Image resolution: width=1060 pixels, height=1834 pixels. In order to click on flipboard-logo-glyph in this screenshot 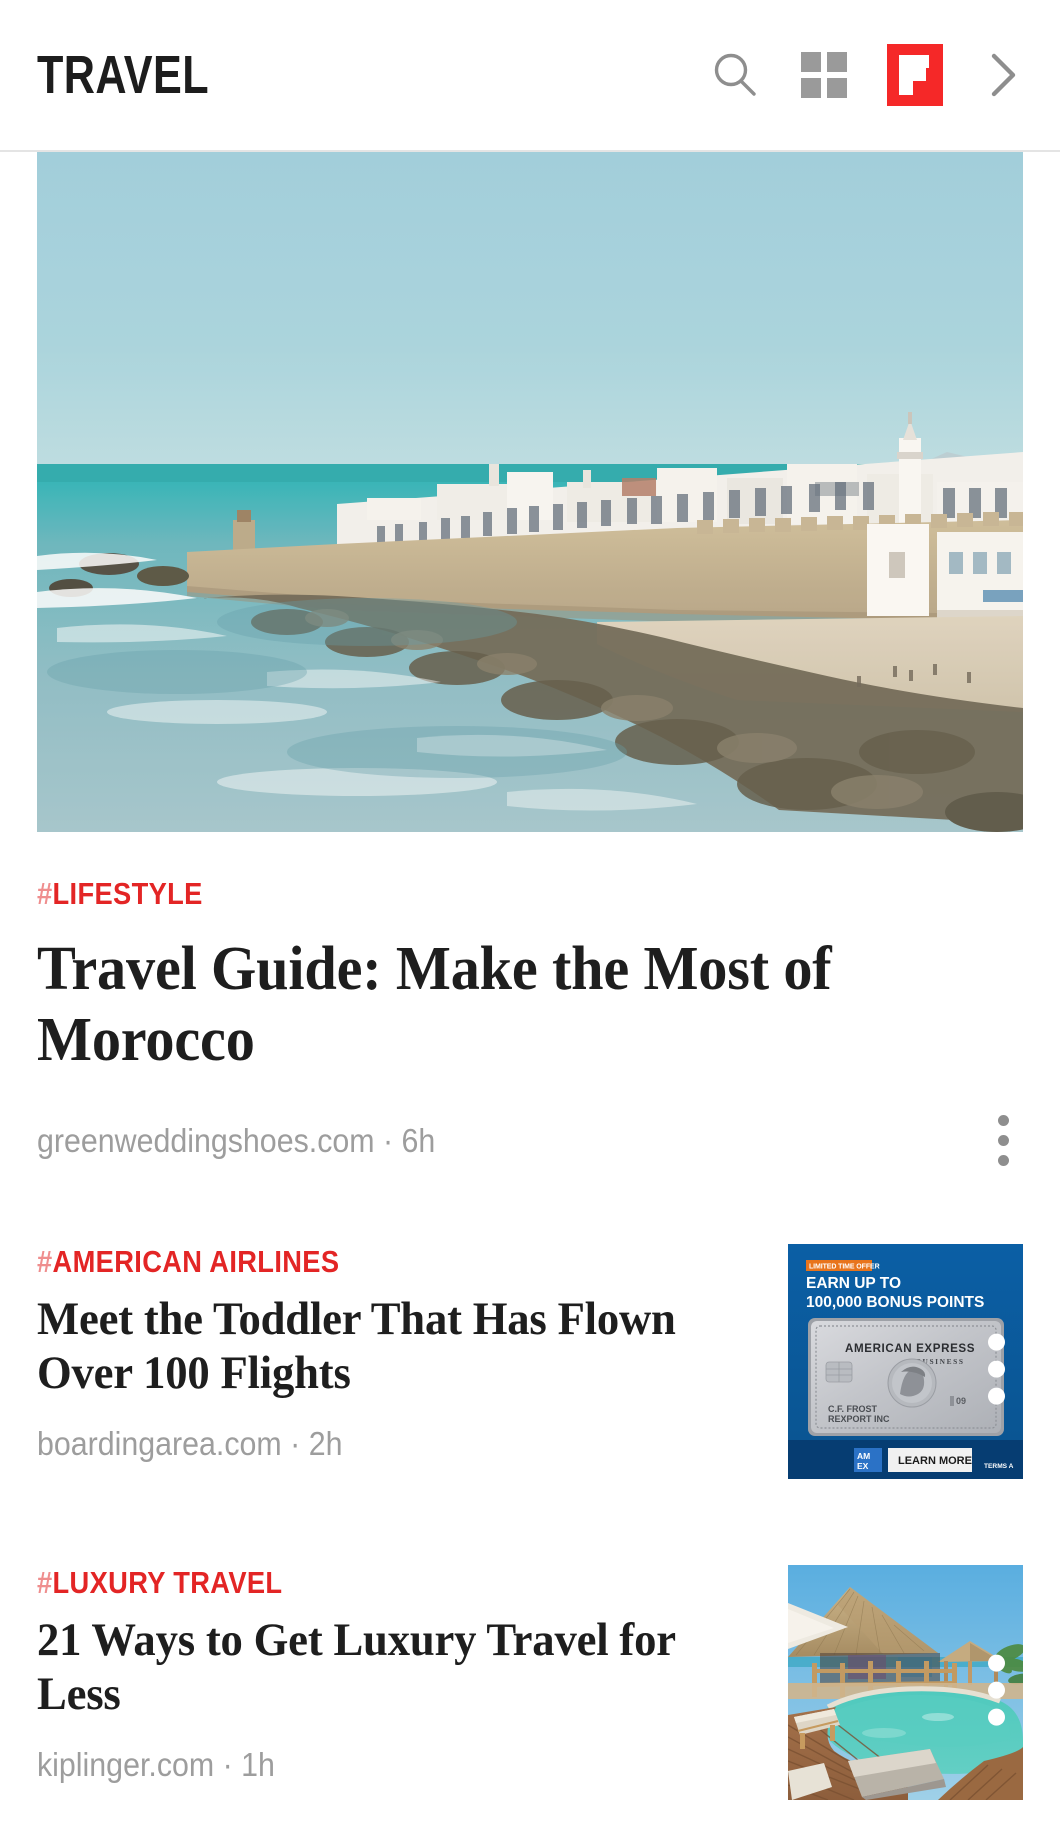, I will do `click(915, 75)`.